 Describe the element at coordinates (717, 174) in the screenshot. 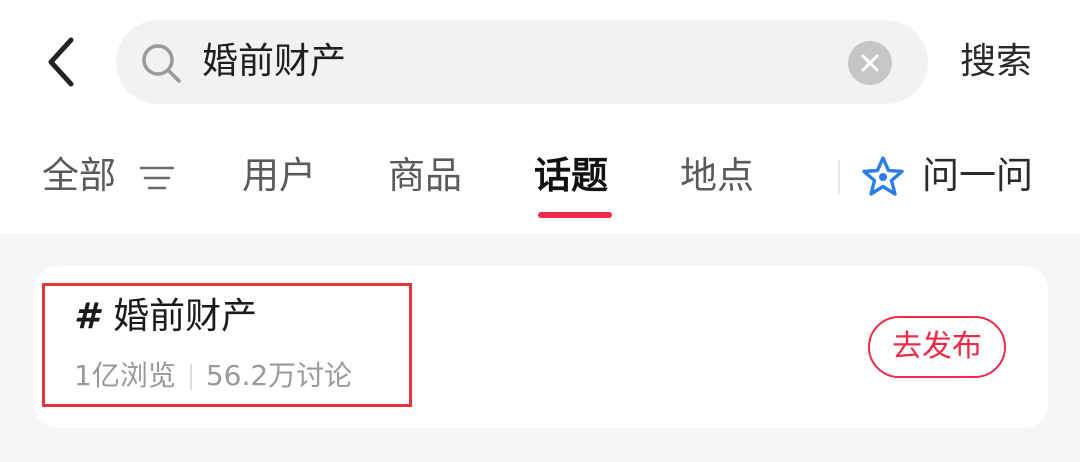

I see `tab-places: 地点` at that location.